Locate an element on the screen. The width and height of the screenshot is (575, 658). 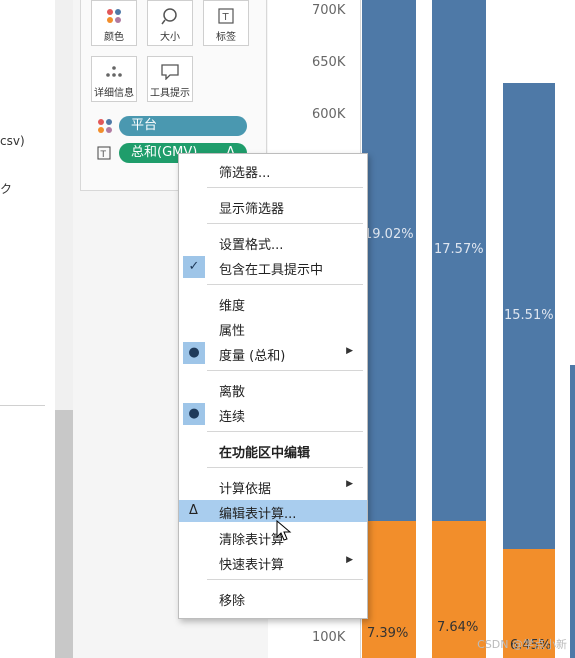
mouse-cursor-icon is located at coordinates (284, 532).